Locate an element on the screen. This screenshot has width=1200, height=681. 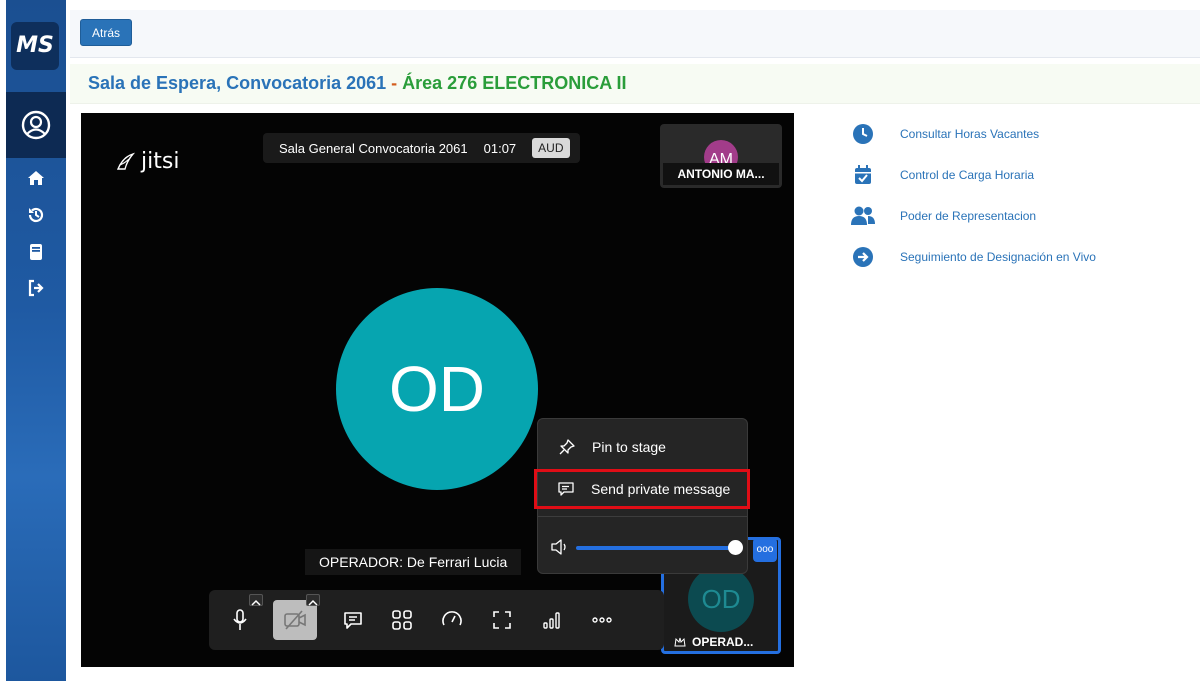
title-convocatoria: Sala de Espera, Convocatoria 2061 is located at coordinates (237, 83).